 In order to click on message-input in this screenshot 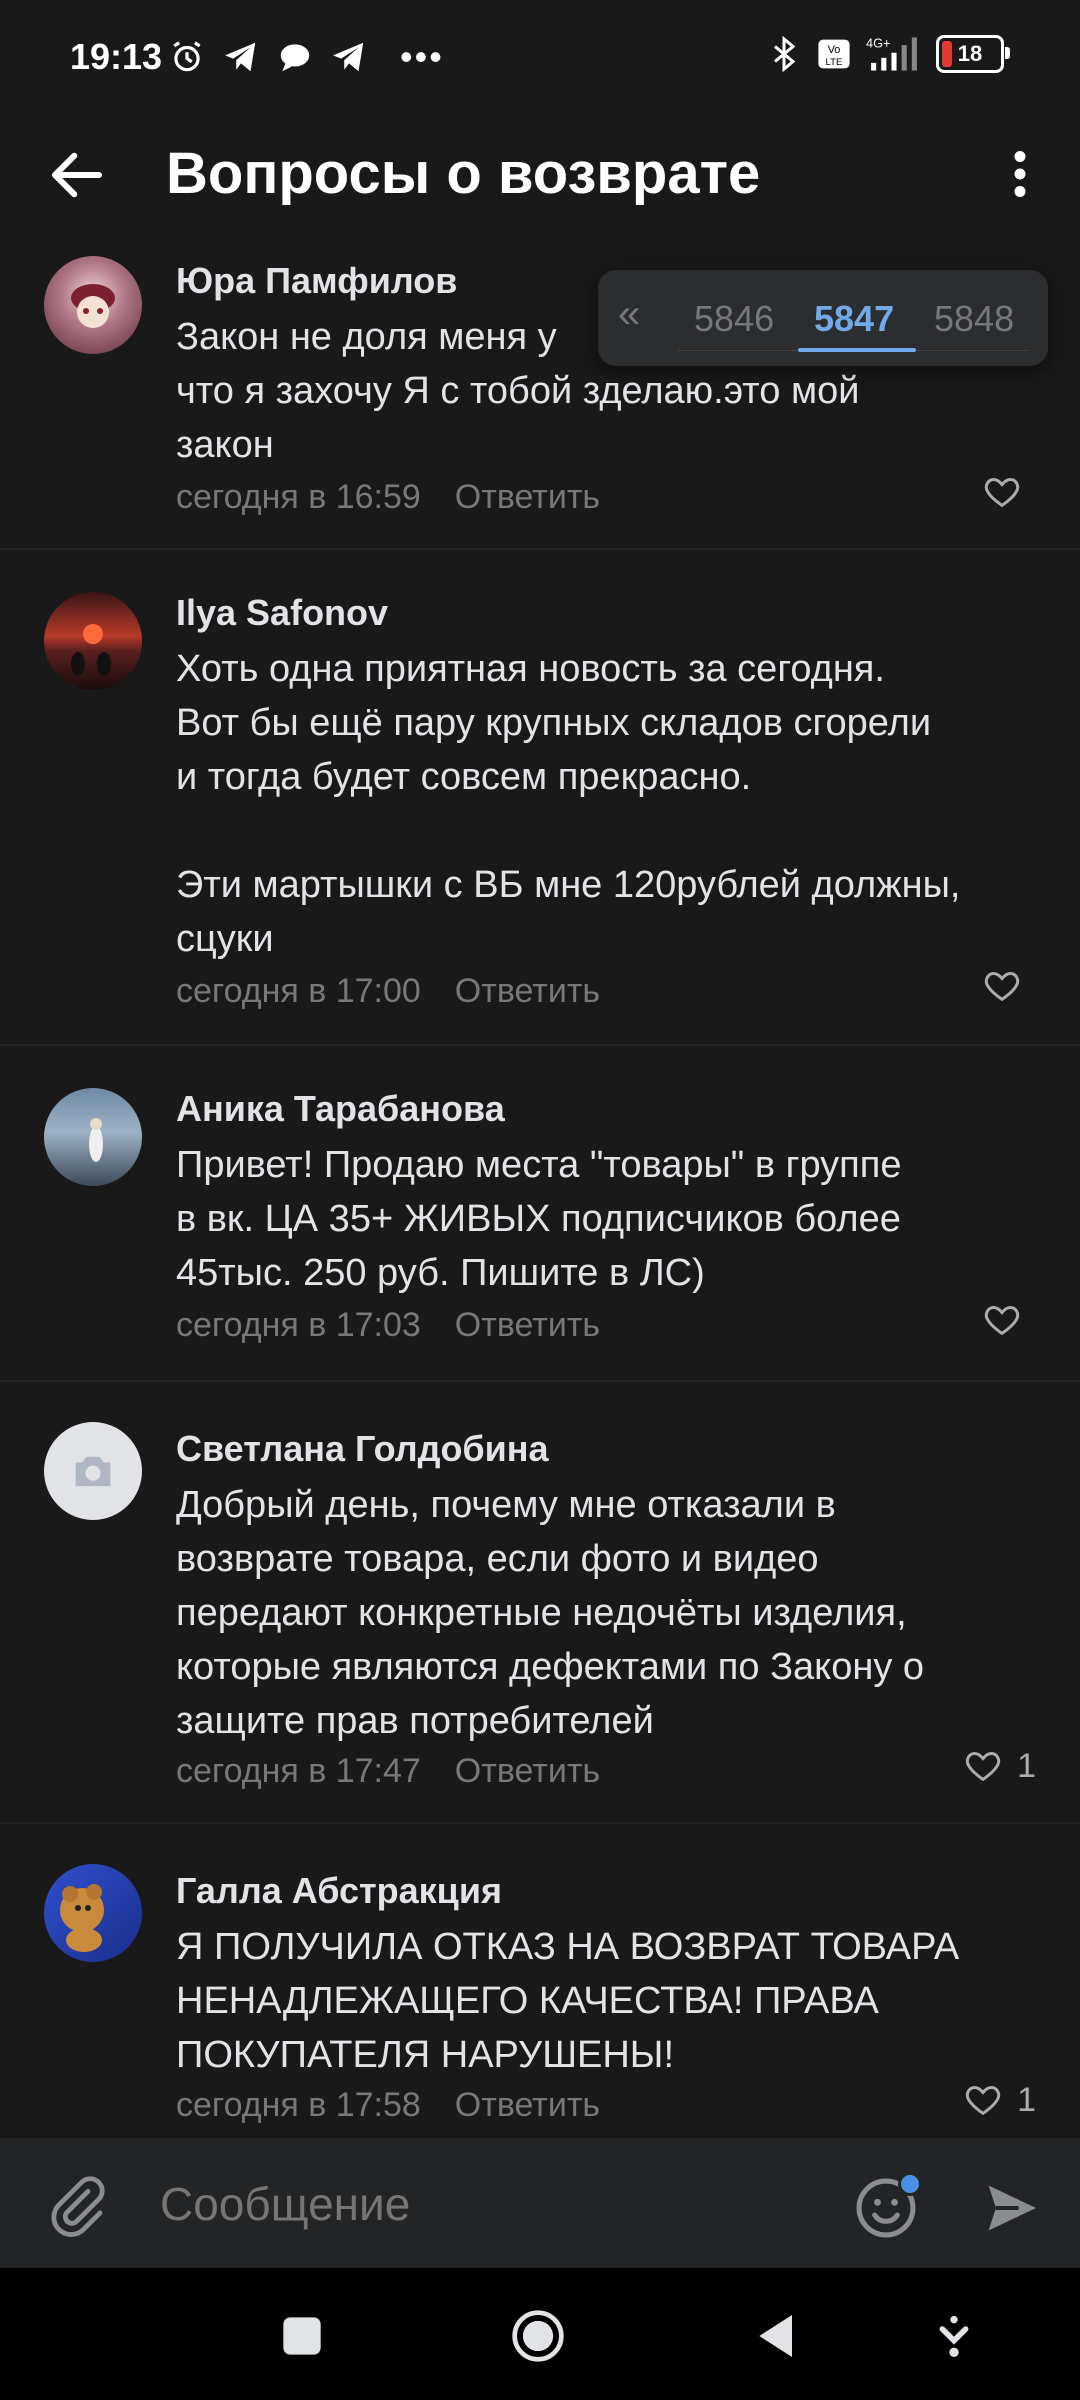, I will do `click(490, 2204)`.